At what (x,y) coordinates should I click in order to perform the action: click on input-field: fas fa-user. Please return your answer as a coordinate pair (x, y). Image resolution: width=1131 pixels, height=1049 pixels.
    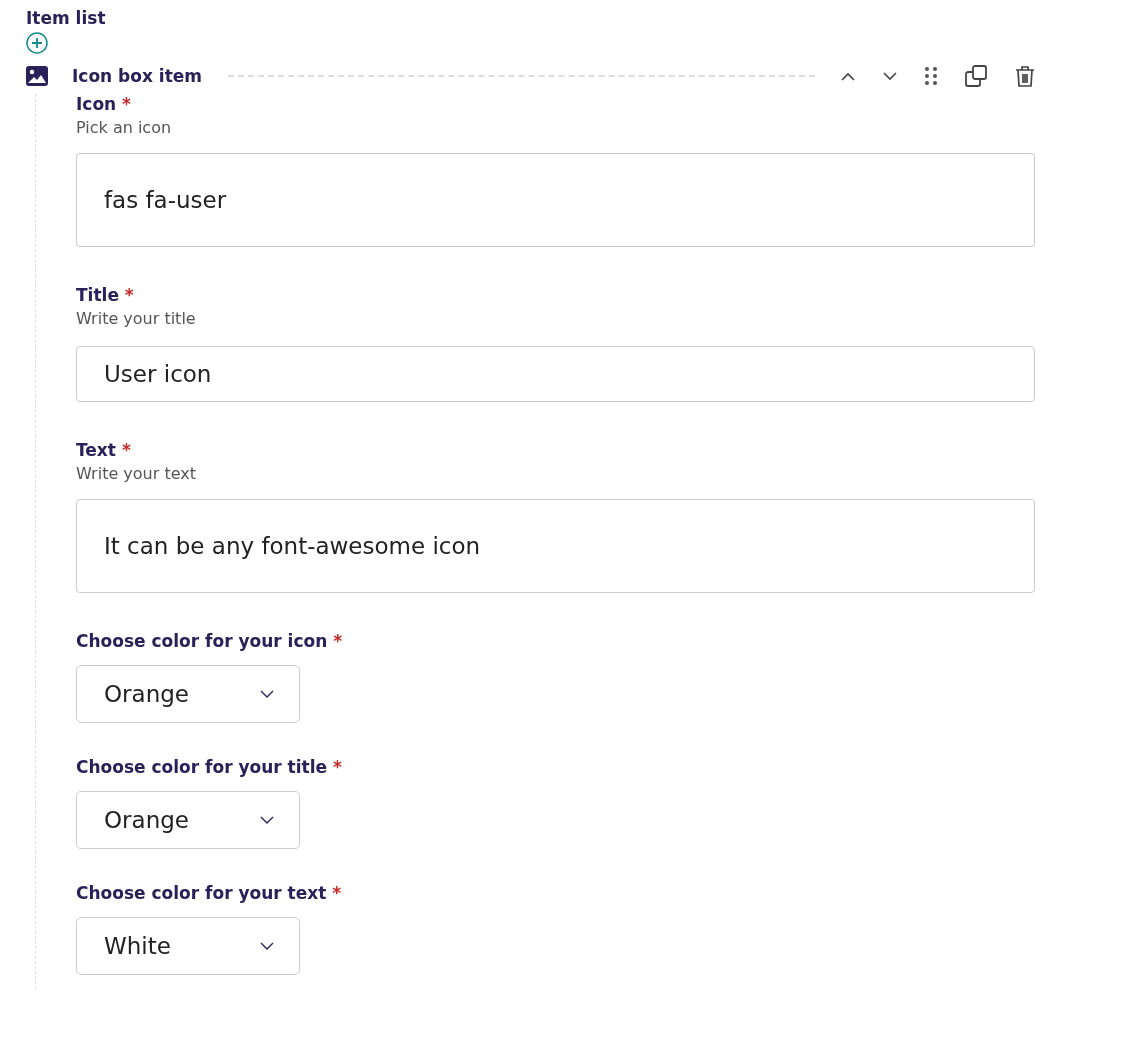
    Looking at the image, I should click on (555, 200).